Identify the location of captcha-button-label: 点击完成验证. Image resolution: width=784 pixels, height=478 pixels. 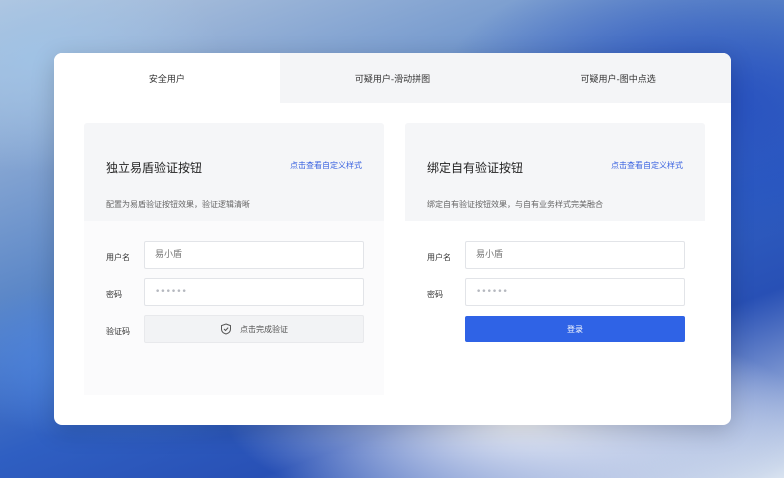
(264, 329).